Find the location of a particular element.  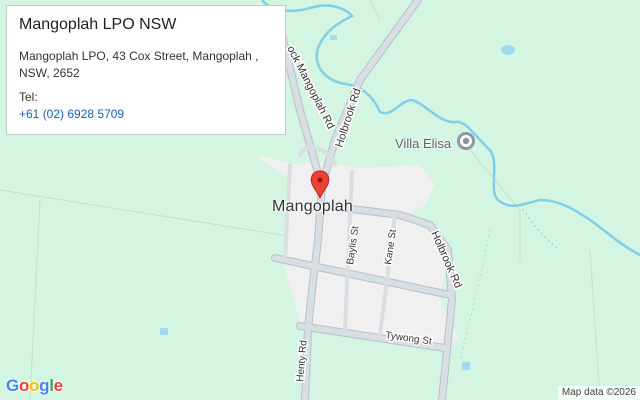

poi-label: Villa Elisa is located at coordinates (423, 143).